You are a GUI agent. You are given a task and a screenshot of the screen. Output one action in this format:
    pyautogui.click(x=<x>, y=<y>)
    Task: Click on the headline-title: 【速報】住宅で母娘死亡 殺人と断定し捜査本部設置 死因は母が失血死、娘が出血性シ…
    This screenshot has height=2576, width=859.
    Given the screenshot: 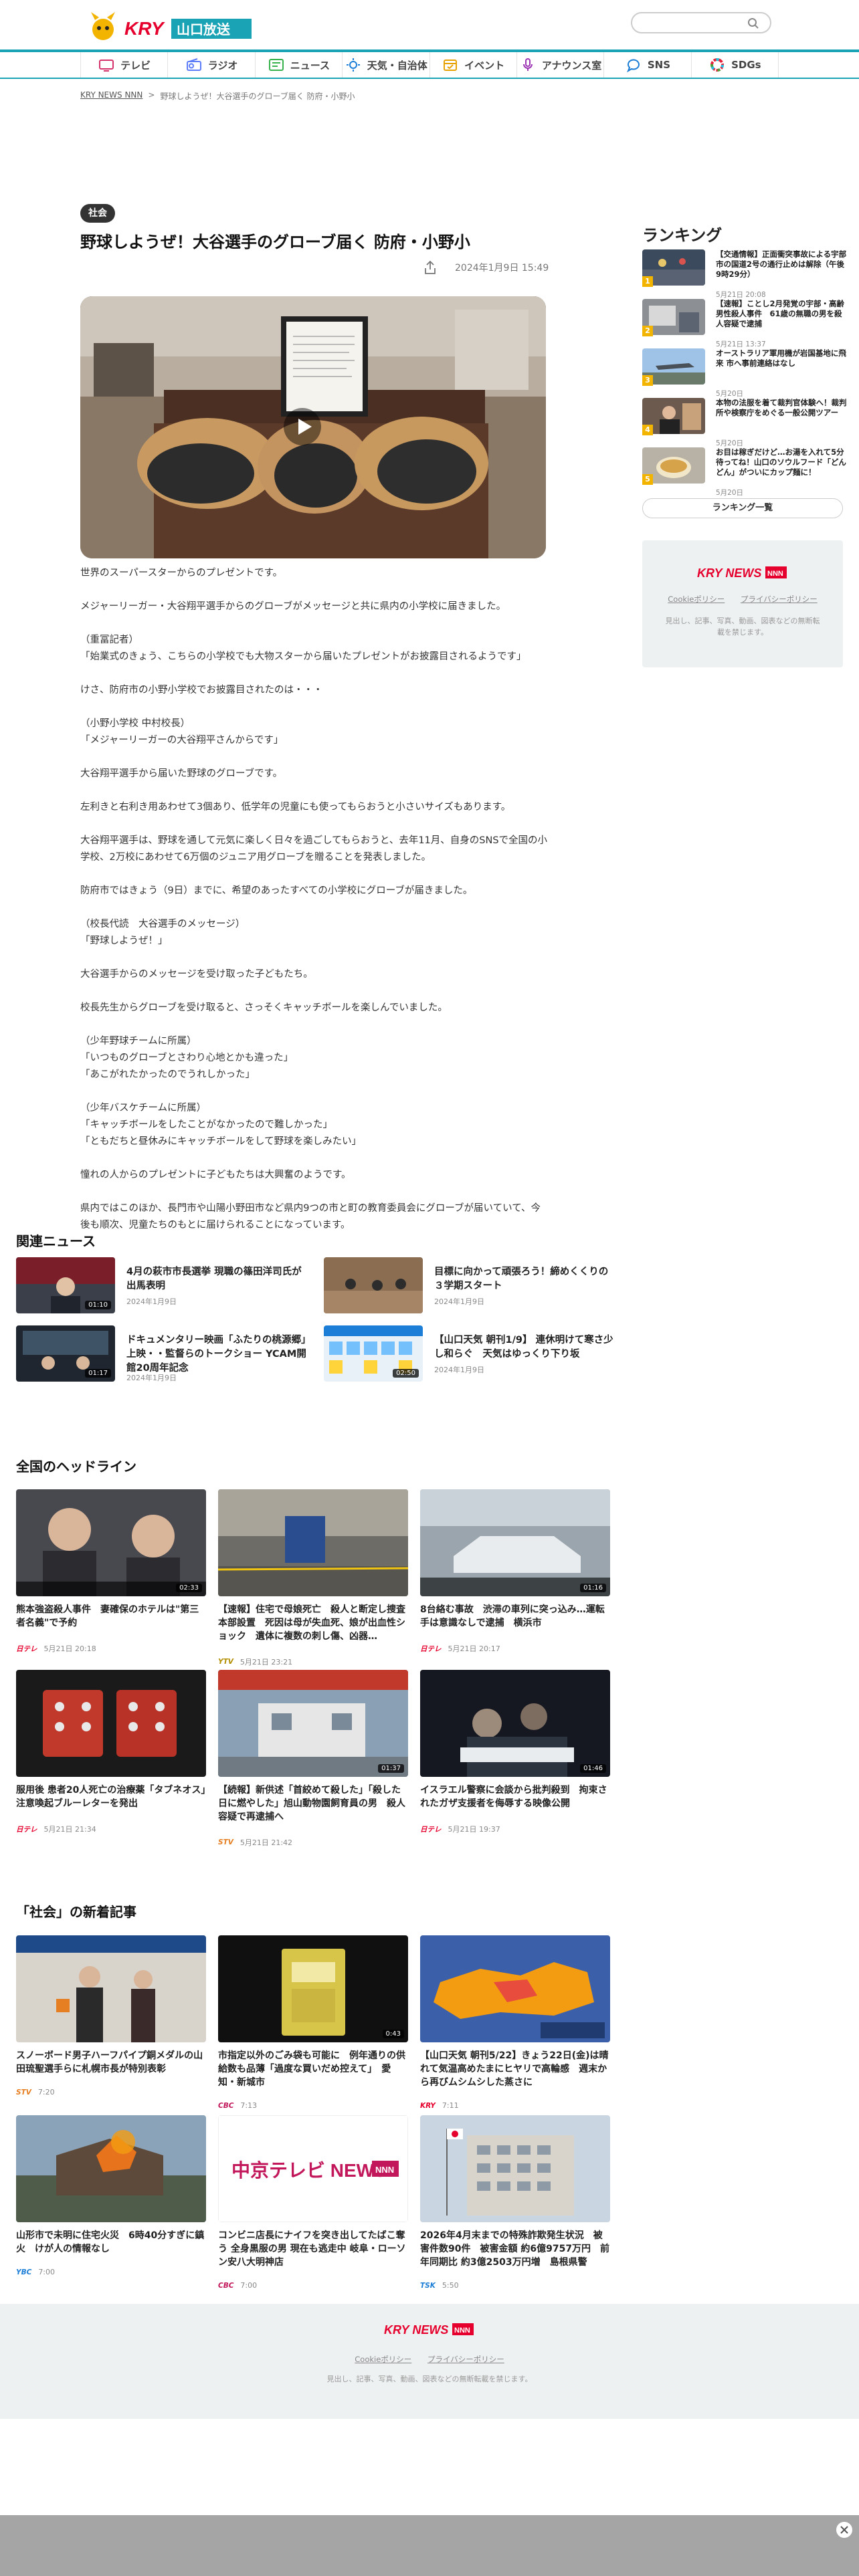 What is the action you would take?
    pyautogui.click(x=313, y=1623)
    